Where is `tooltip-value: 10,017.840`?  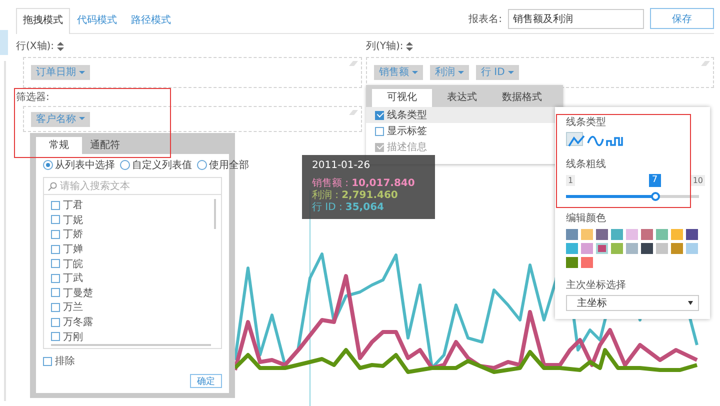 tooltip-value: 10,017.840 is located at coordinates (383, 183).